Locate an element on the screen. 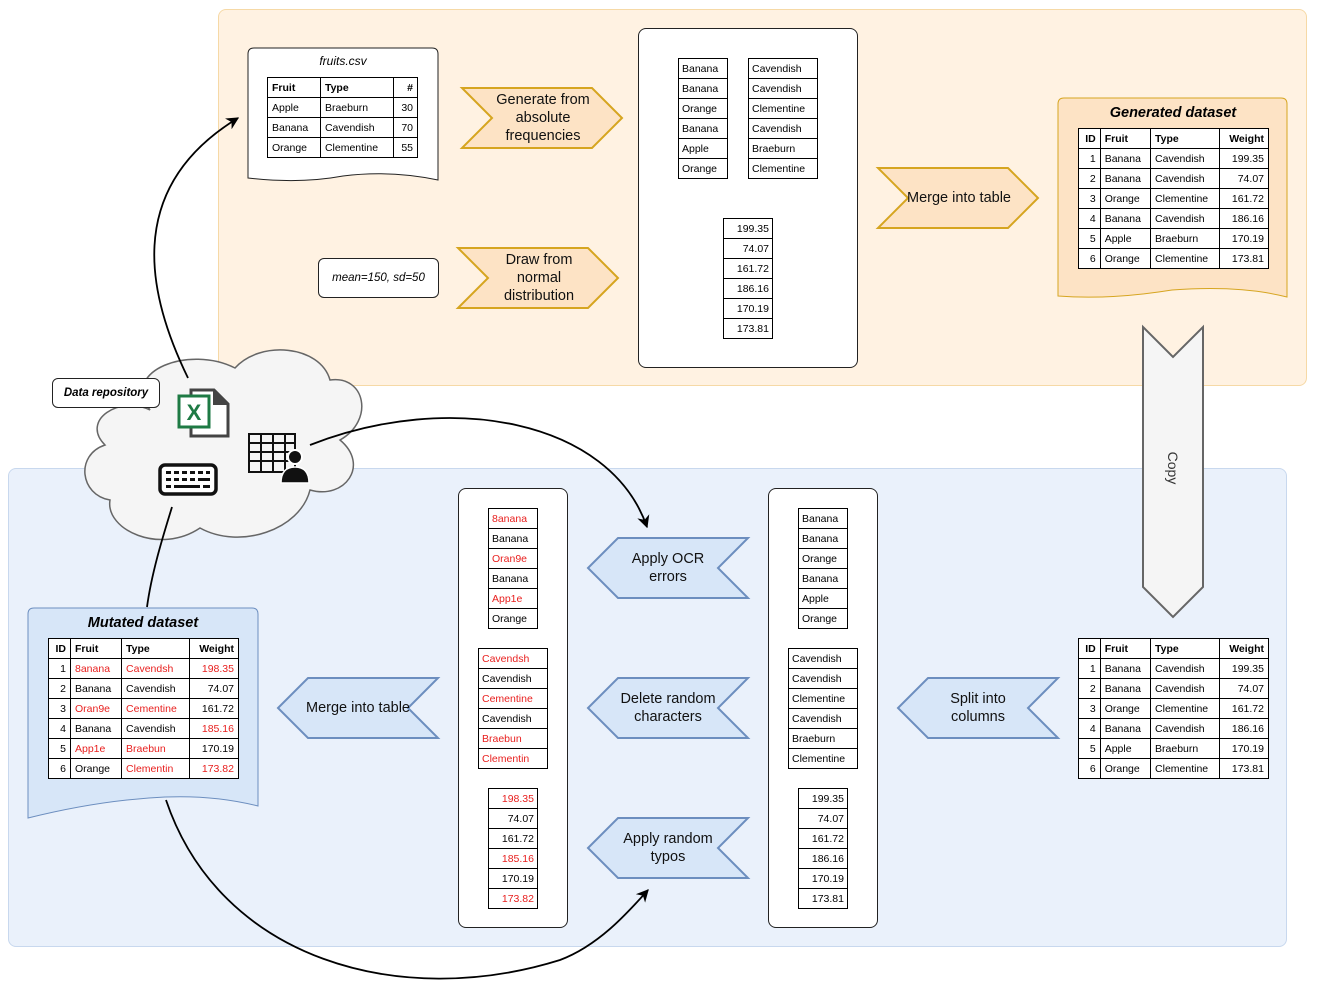 The height and width of the screenshot is (994, 1317). column-cell: Clementine is located at coordinates (783, 108).